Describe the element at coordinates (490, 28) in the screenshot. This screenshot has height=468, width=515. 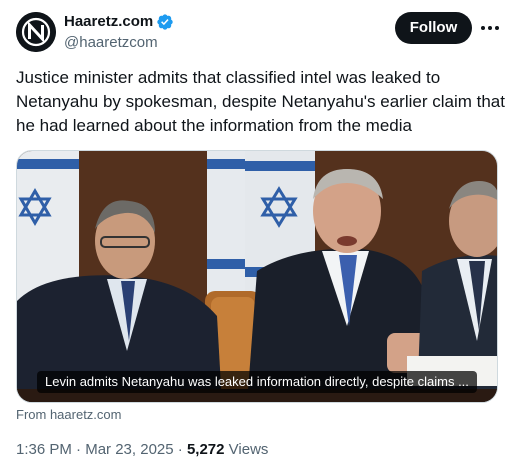
I see `more-horizontal-icon` at that location.